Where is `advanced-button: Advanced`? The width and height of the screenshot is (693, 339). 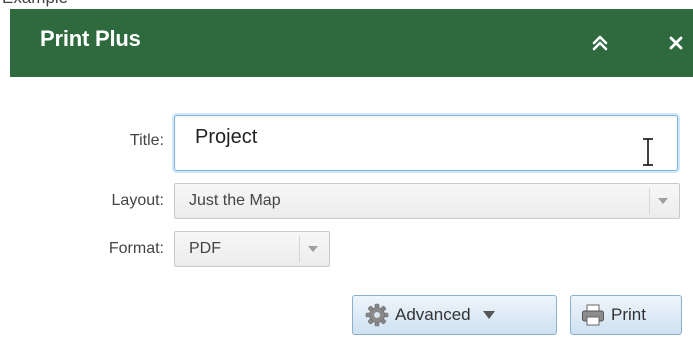
advanced-button: Advanced is located at coordinates (454, 315).